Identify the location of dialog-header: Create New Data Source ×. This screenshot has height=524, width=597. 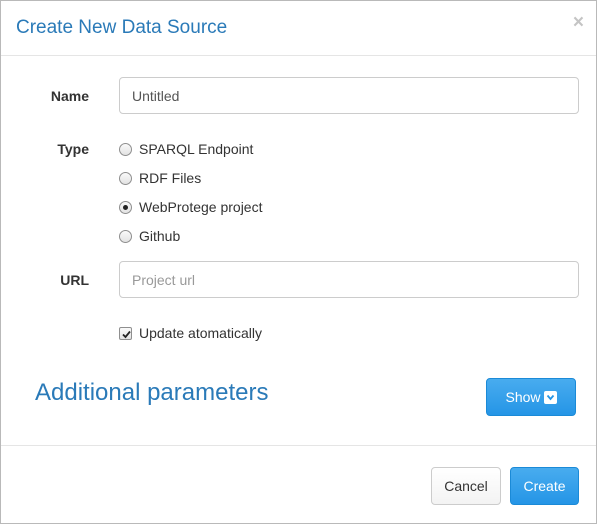
(298, 28).